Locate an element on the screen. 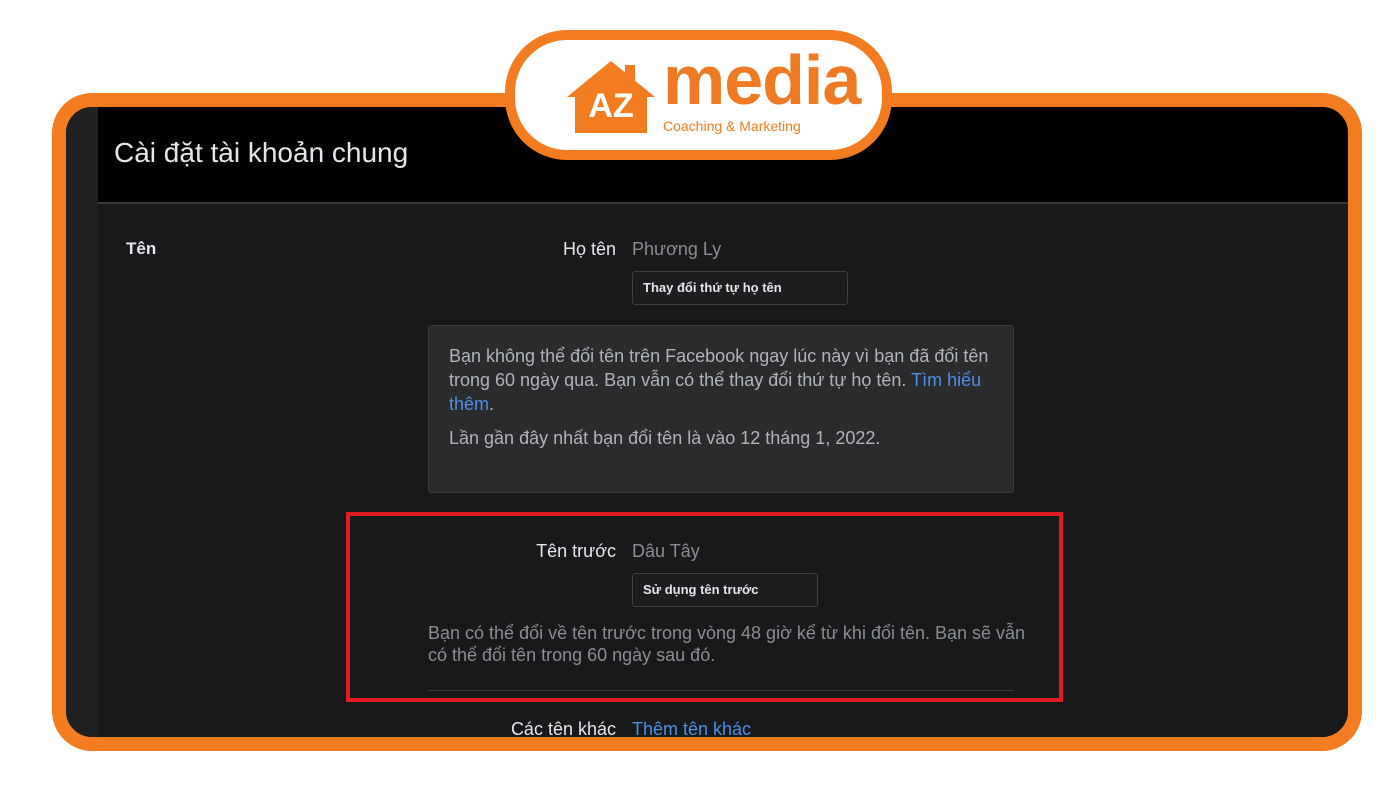  house-logo-icon: AZ is located at coordinates (611, 99).